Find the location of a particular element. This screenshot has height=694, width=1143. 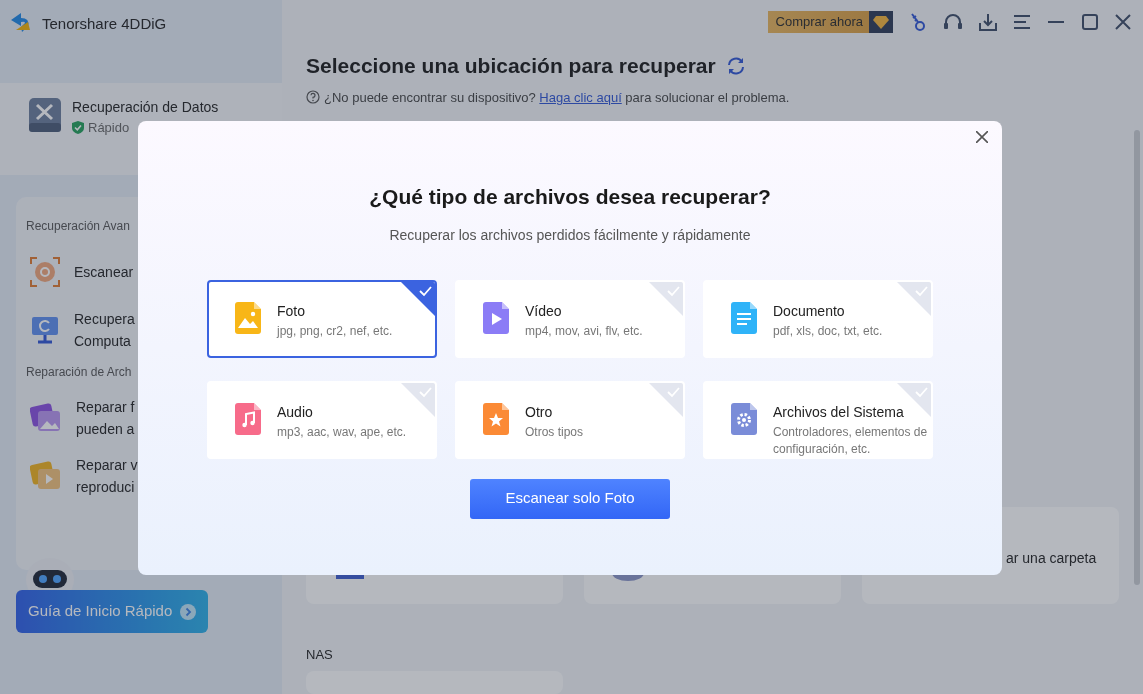

help-text: ¿No puede encontrar su dispositivo? Haga clic aquí para solucionar el problema. is located at coordinates (557, 97).